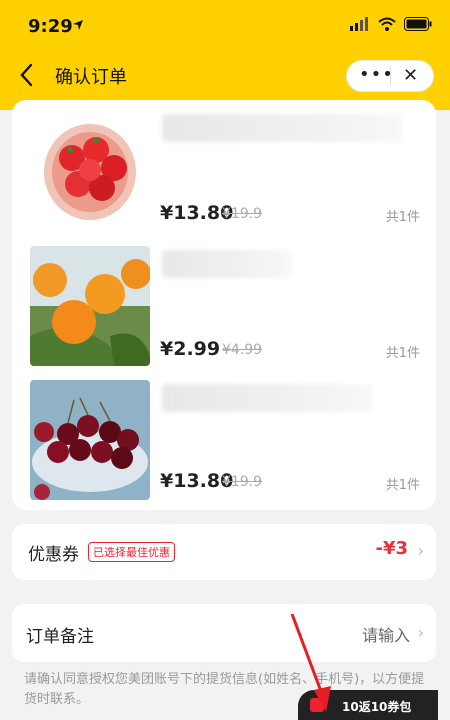 The height and width of the screenshot is (720, 450). What do you see at coordinates (387, 24) in the screenshot?
I see `wifi-icon` at bounding box center [387, 24].